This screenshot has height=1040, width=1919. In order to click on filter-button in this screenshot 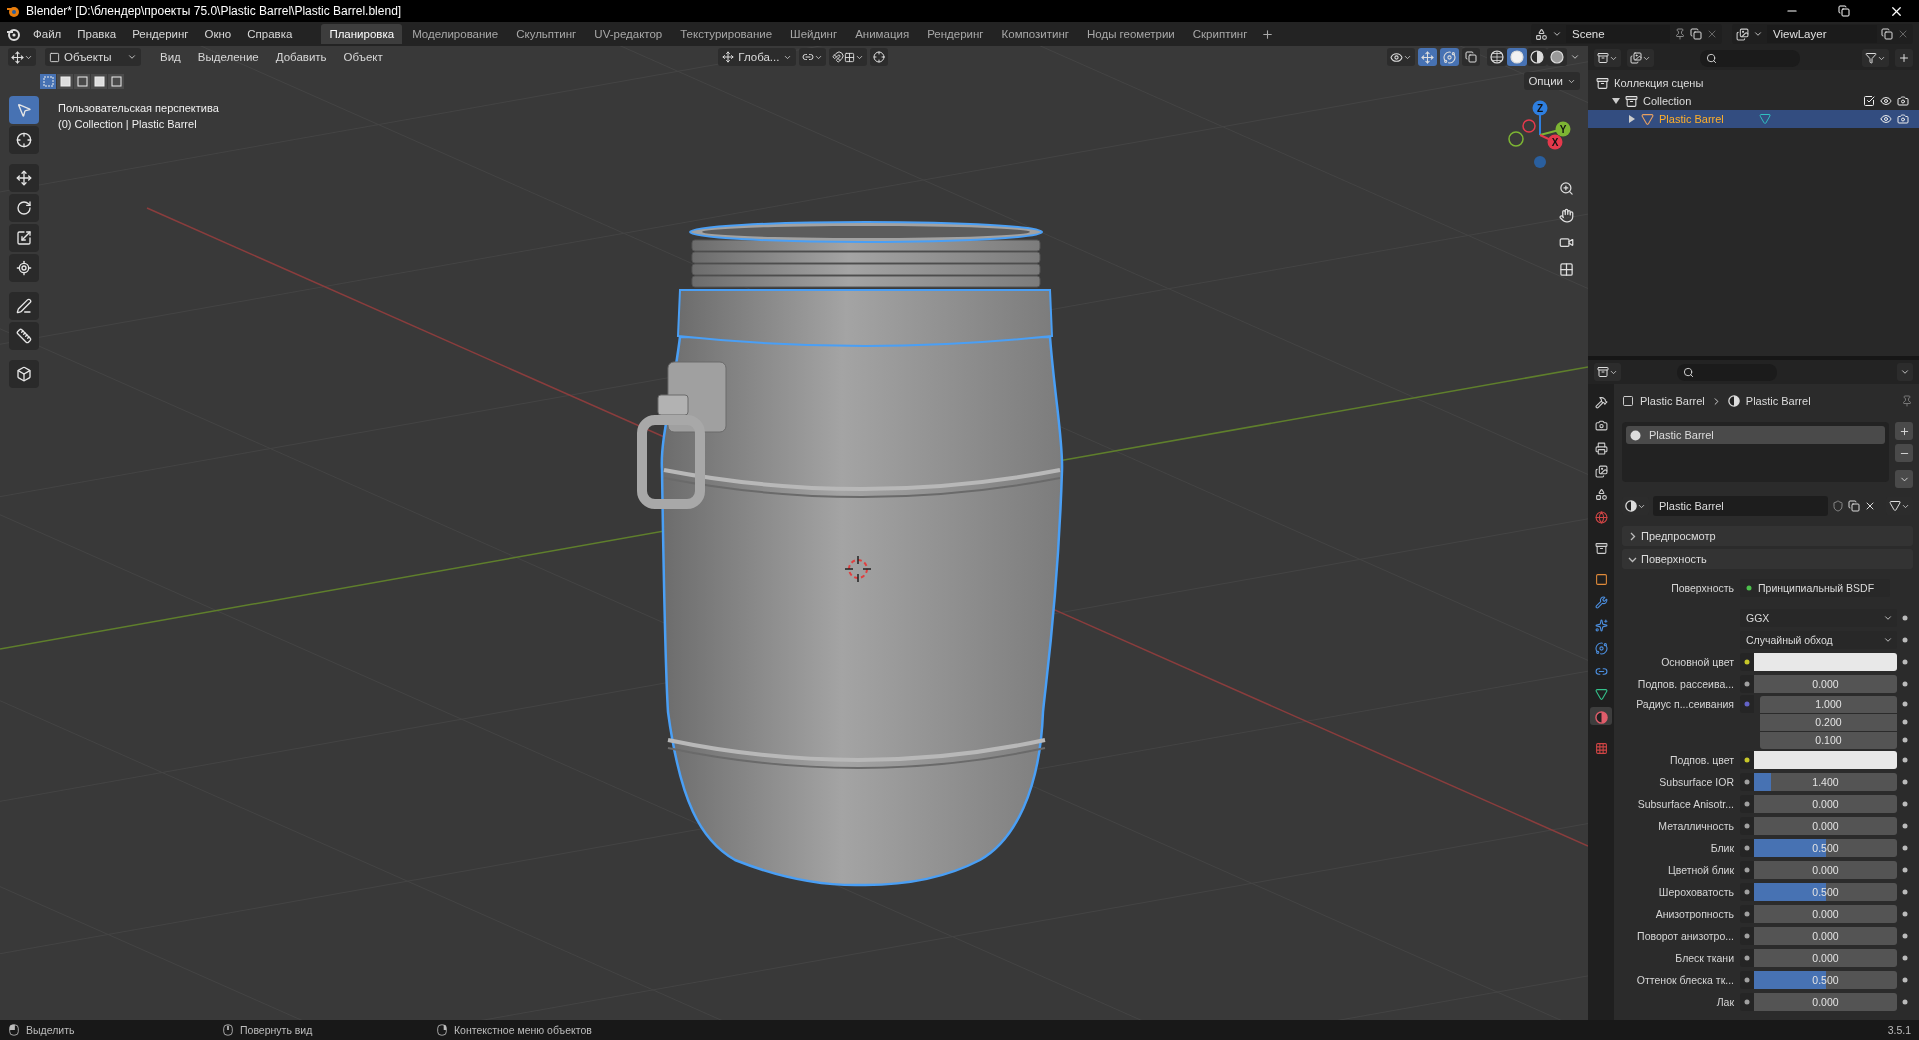, I will do `click(1875, 58)`.